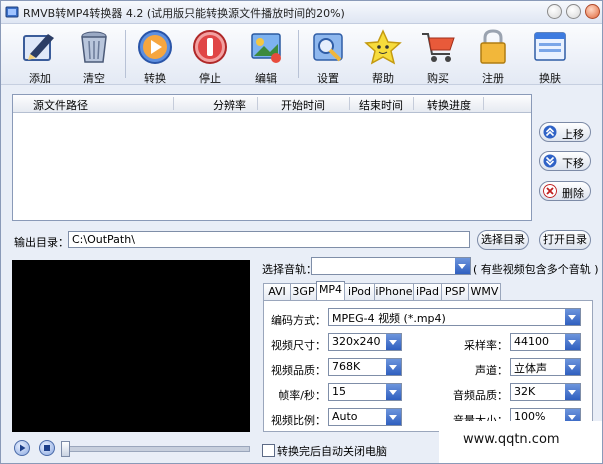  I want to click on sample-rate-value: 44100, so click(531, 341).